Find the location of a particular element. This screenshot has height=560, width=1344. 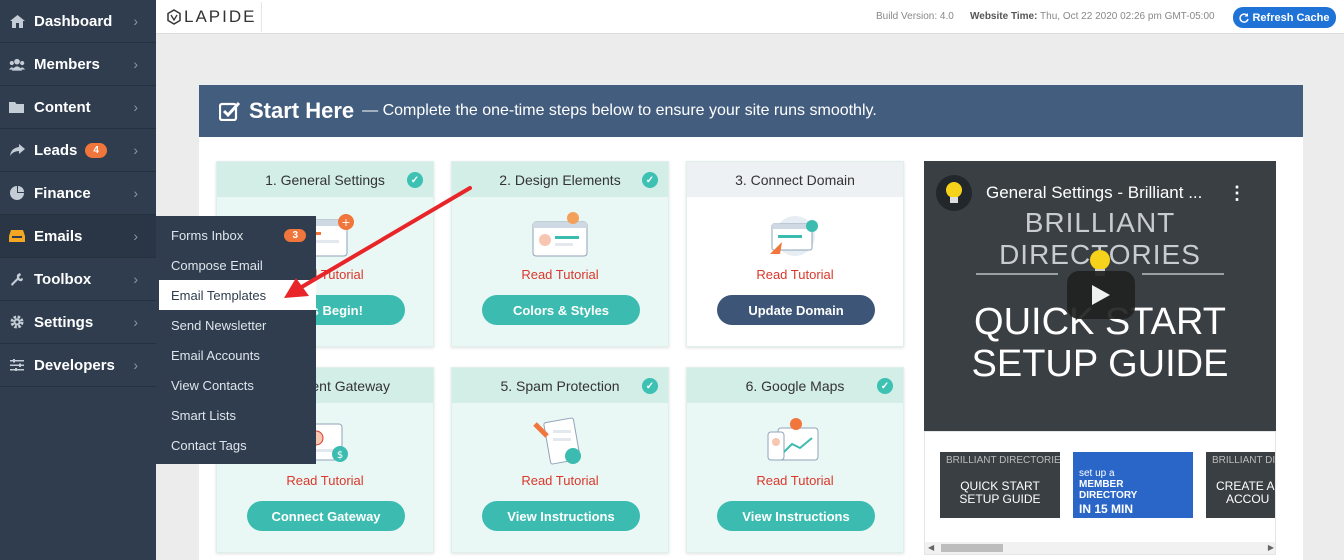

sidebar-item-members: Members › is located at coordinates (78, 64).